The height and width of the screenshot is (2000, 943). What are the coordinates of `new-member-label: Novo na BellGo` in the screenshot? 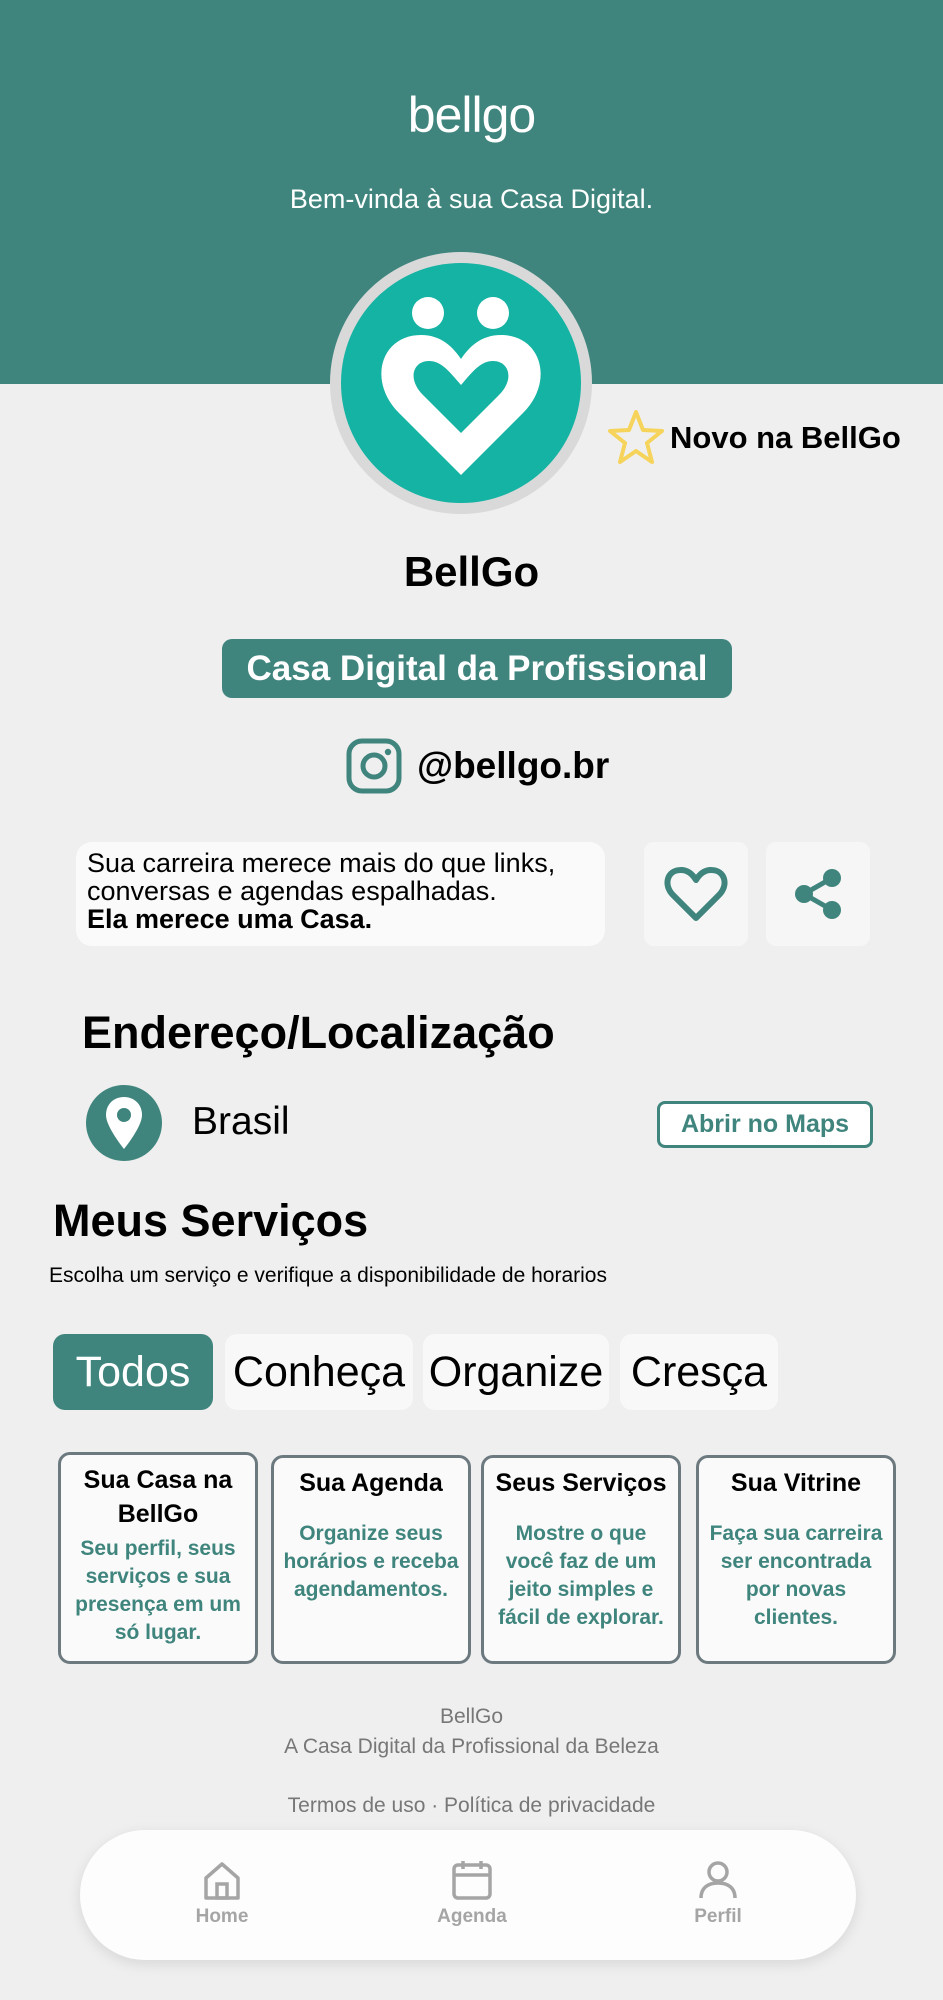 It's located at (785, 437).